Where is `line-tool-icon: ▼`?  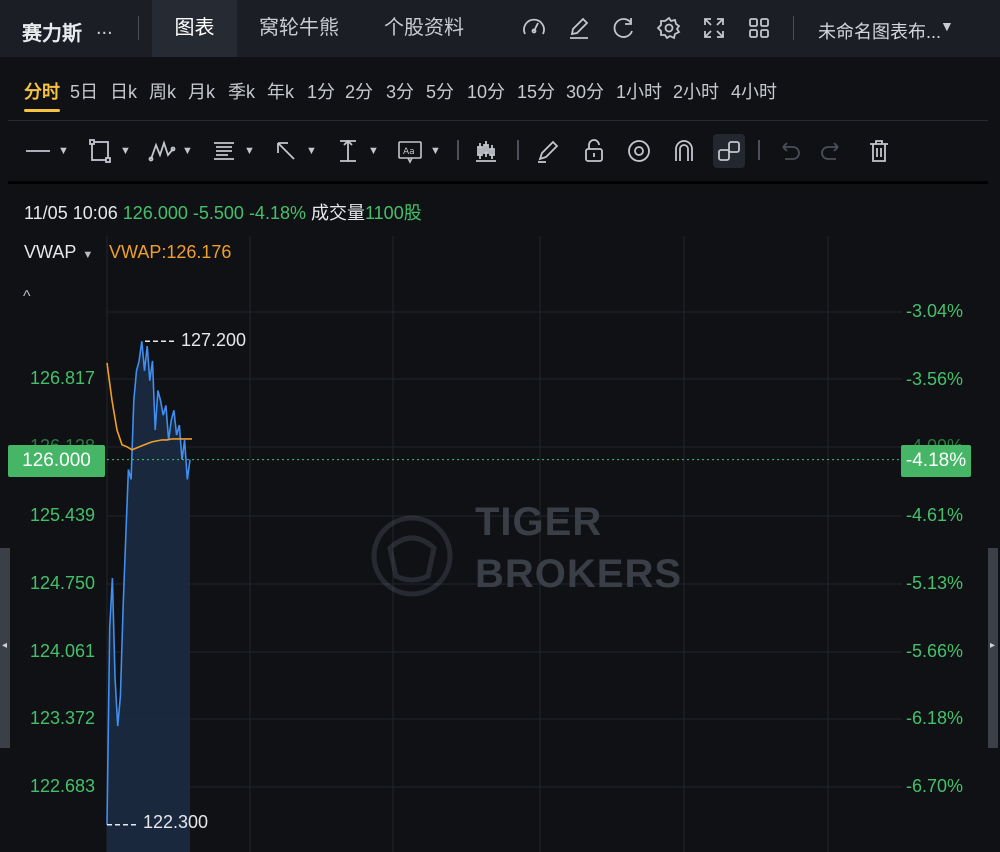
line-tool-icon: ▼ is located at coordinates (46, 151).